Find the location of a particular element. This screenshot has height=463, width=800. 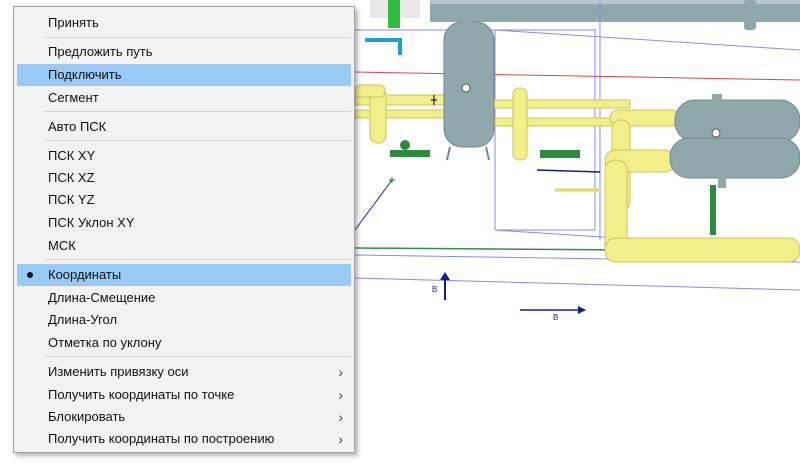

menu-item-length-offset: Длина-Смещение is located at coordinates (184, 298).